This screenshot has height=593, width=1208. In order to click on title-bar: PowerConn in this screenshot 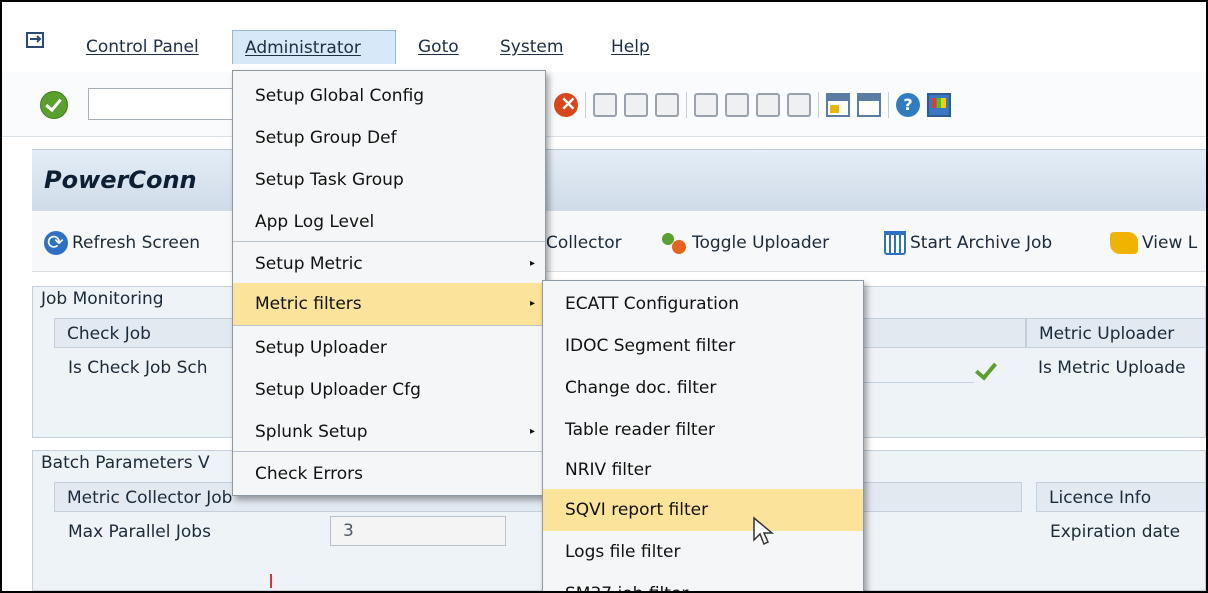, I will do `click(619, 180)`.